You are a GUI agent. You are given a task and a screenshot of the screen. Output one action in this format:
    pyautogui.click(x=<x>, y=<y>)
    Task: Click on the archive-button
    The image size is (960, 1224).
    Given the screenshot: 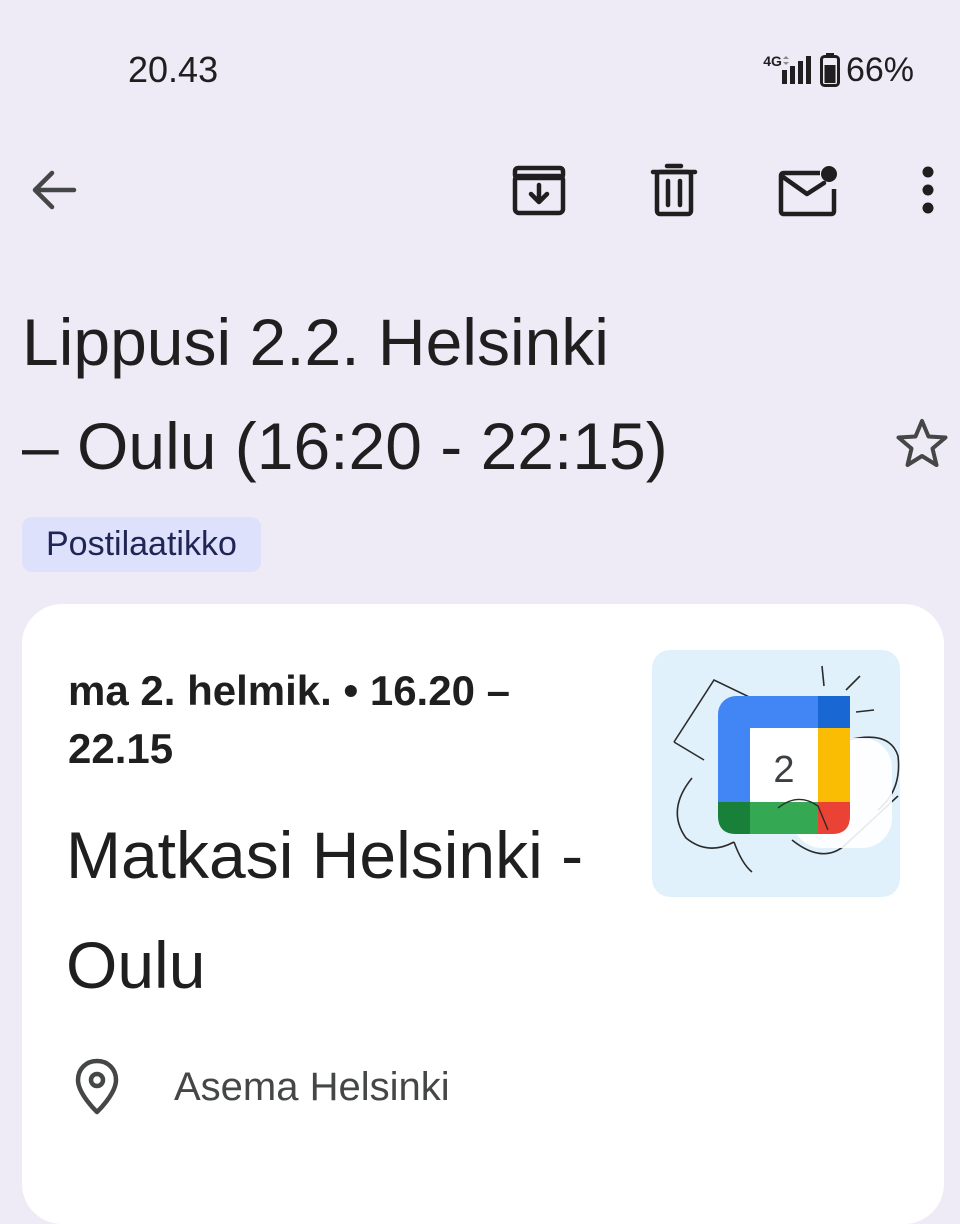 What is the action you would take?
    pyautogui.click(x=539, y=190)
    